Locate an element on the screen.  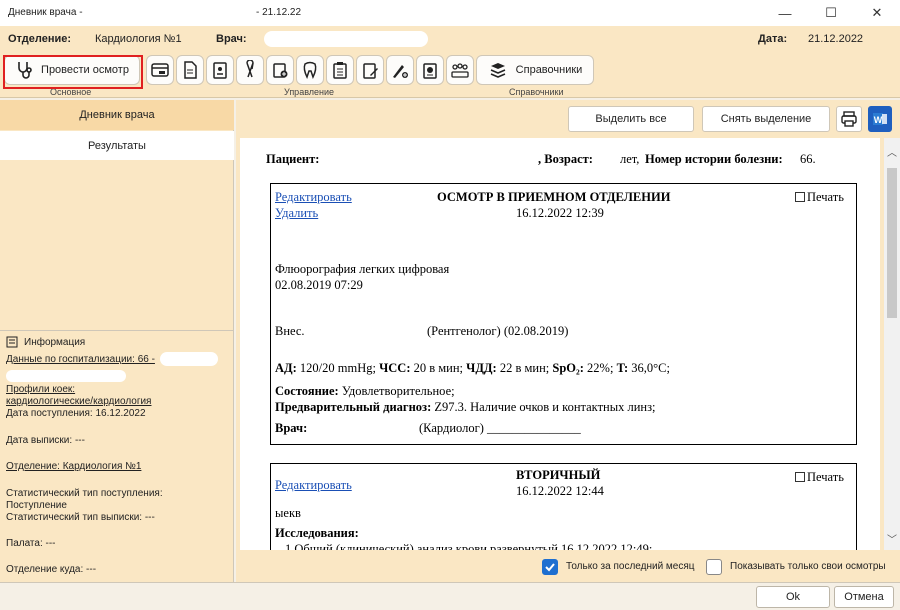
tab-doctor-diary: Дневник врача is located at coordinates (117, 115).